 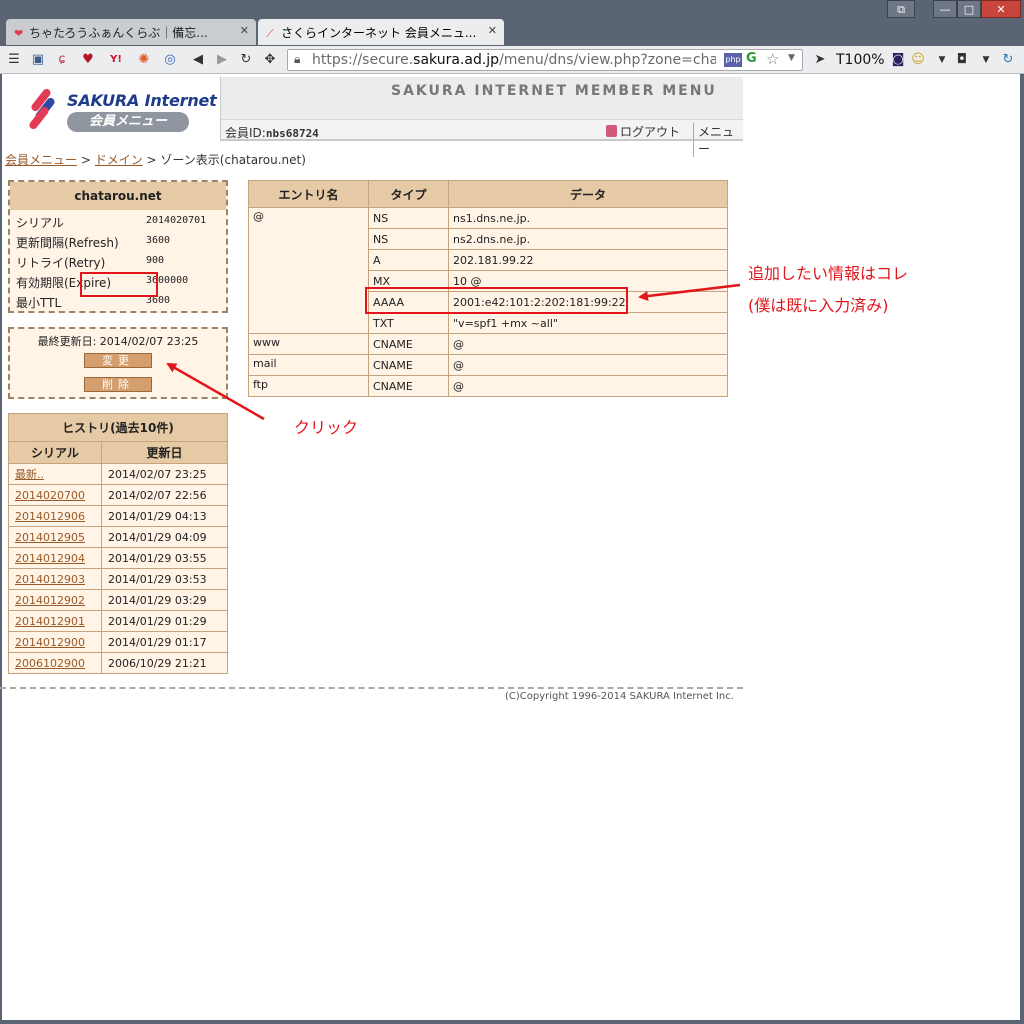 What do you see at coordinates (29, 474) in the screenshot?
I see `history-serial-link: 最新..` at bounding box center [29, 474].